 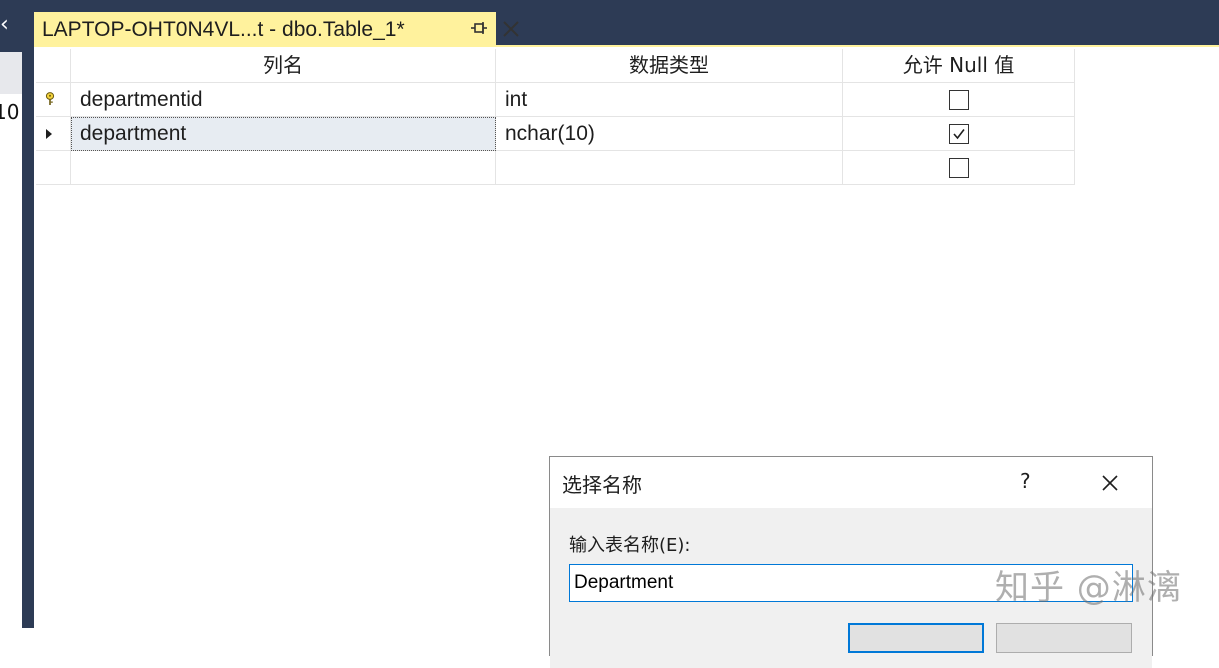 What do you see at coordinates (602, 485) in the screenshot?
I see `dialog-title: 选择名称` at bounding box center [602, 485].